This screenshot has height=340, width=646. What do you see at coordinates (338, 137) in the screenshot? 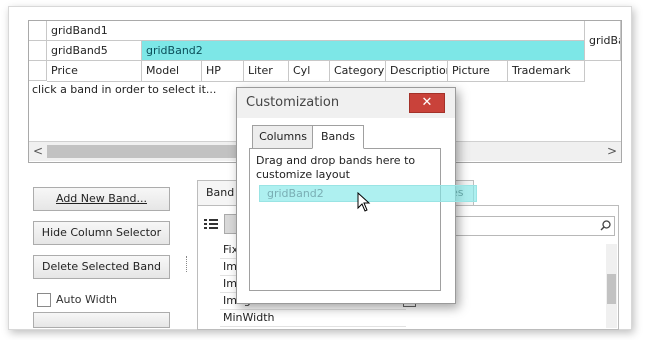
I see `tab-bands: Bands` at bounding box center [338, 137].